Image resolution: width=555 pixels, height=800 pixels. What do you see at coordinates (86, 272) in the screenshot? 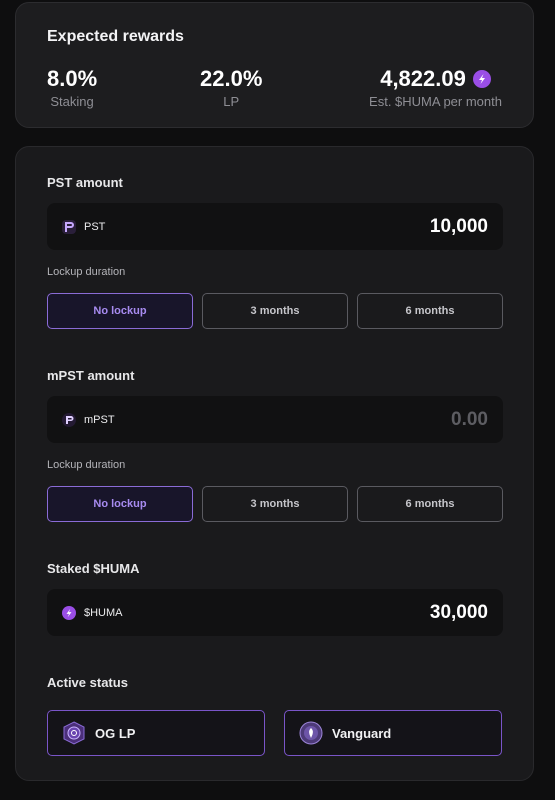
I see `pst-lockup-label: Lockup duration` at bounding box center [86, 272].